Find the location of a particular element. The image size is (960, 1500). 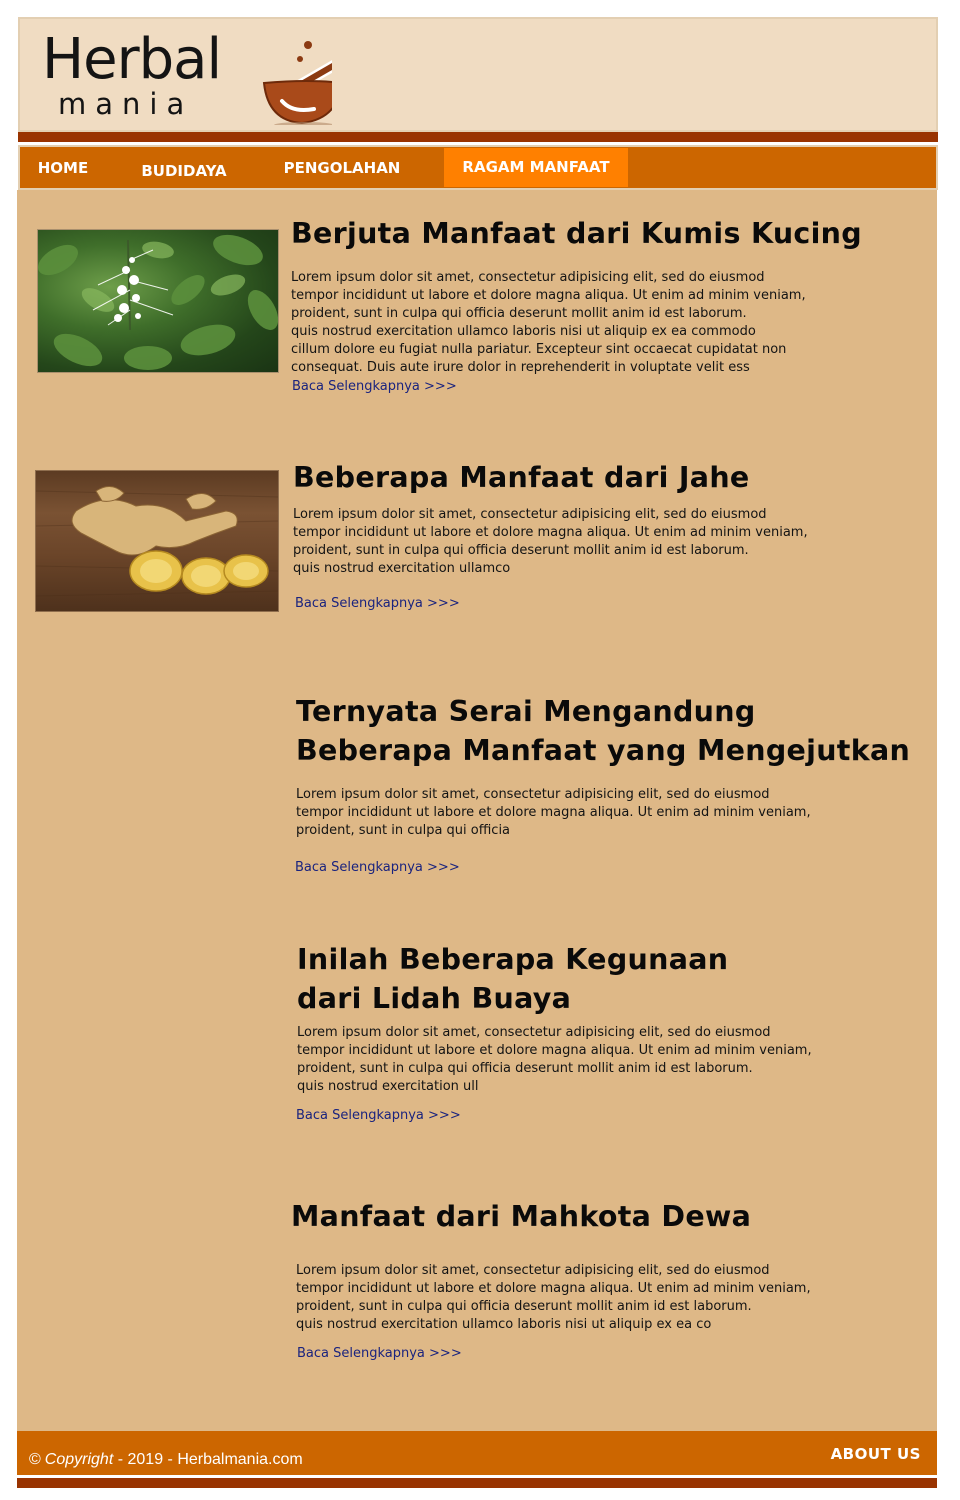

nav-budidaya: BUDIDAYA is located at coordinates (184, 169).